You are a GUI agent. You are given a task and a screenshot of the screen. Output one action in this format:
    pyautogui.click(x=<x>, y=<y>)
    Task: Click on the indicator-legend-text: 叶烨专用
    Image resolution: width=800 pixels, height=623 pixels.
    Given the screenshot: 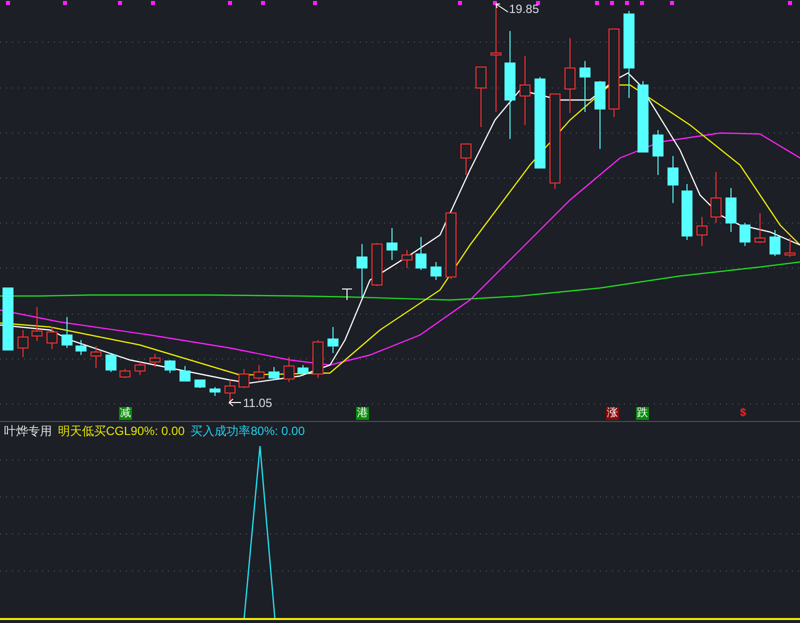 What is the action you would take?
    pyautogui.click(x=28, y=431)
    